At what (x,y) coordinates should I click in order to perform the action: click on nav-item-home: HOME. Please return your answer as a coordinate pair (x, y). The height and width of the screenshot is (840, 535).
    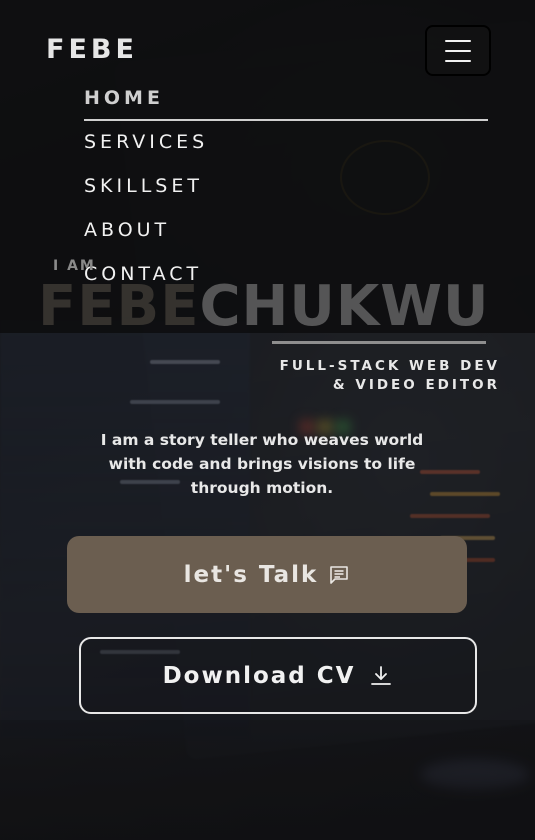
    Looking at the image, I should click on (286, 106).